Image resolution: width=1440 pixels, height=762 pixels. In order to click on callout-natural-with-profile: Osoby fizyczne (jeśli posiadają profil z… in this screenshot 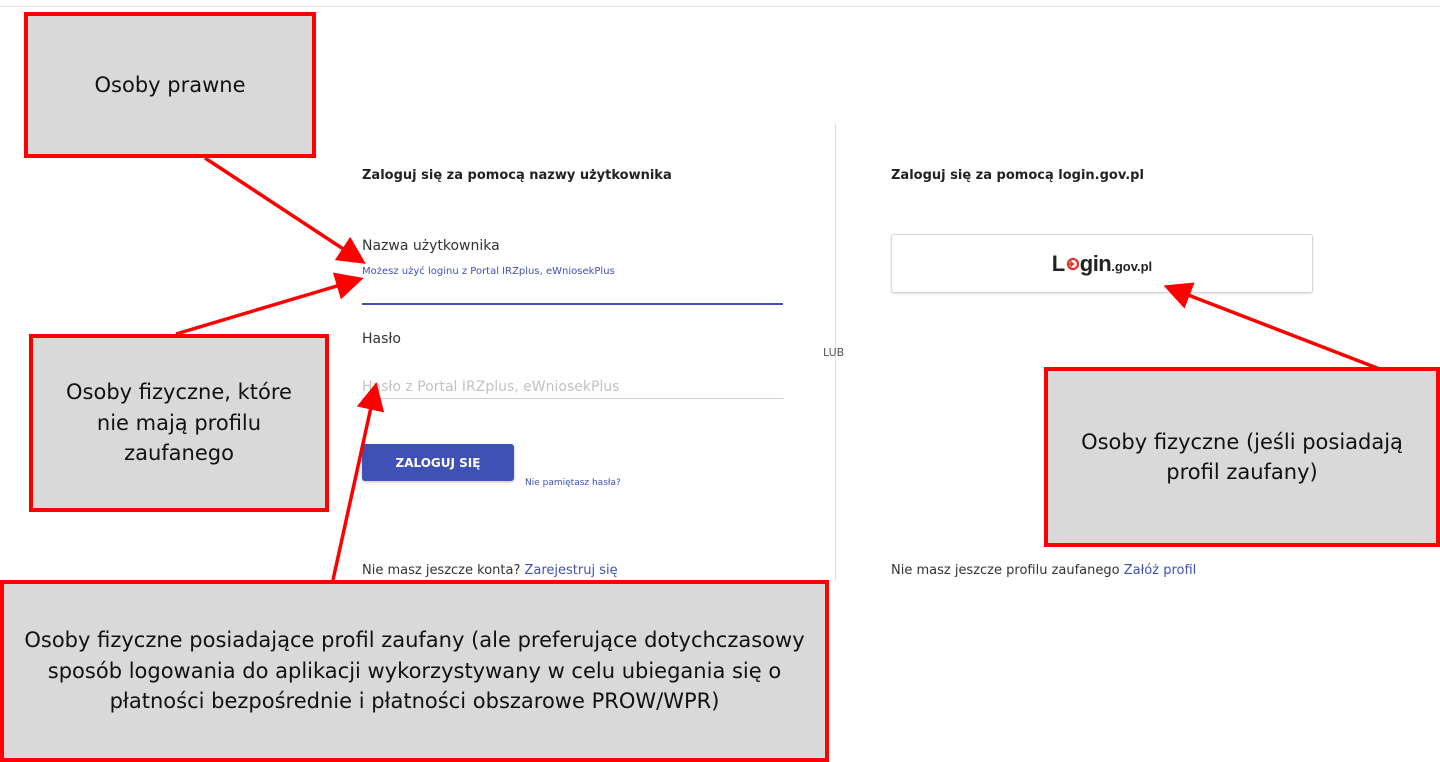, I will do `click(1242, 457)`.